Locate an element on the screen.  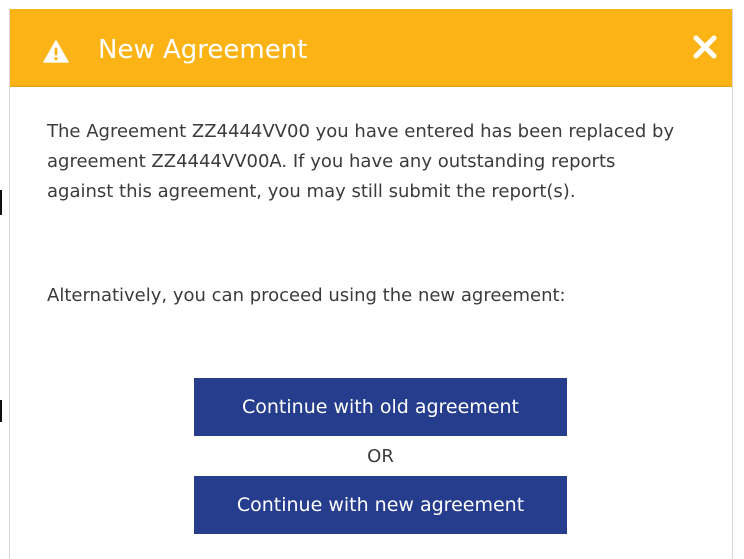
or-separator: OR is located at coordinates (380, 456).